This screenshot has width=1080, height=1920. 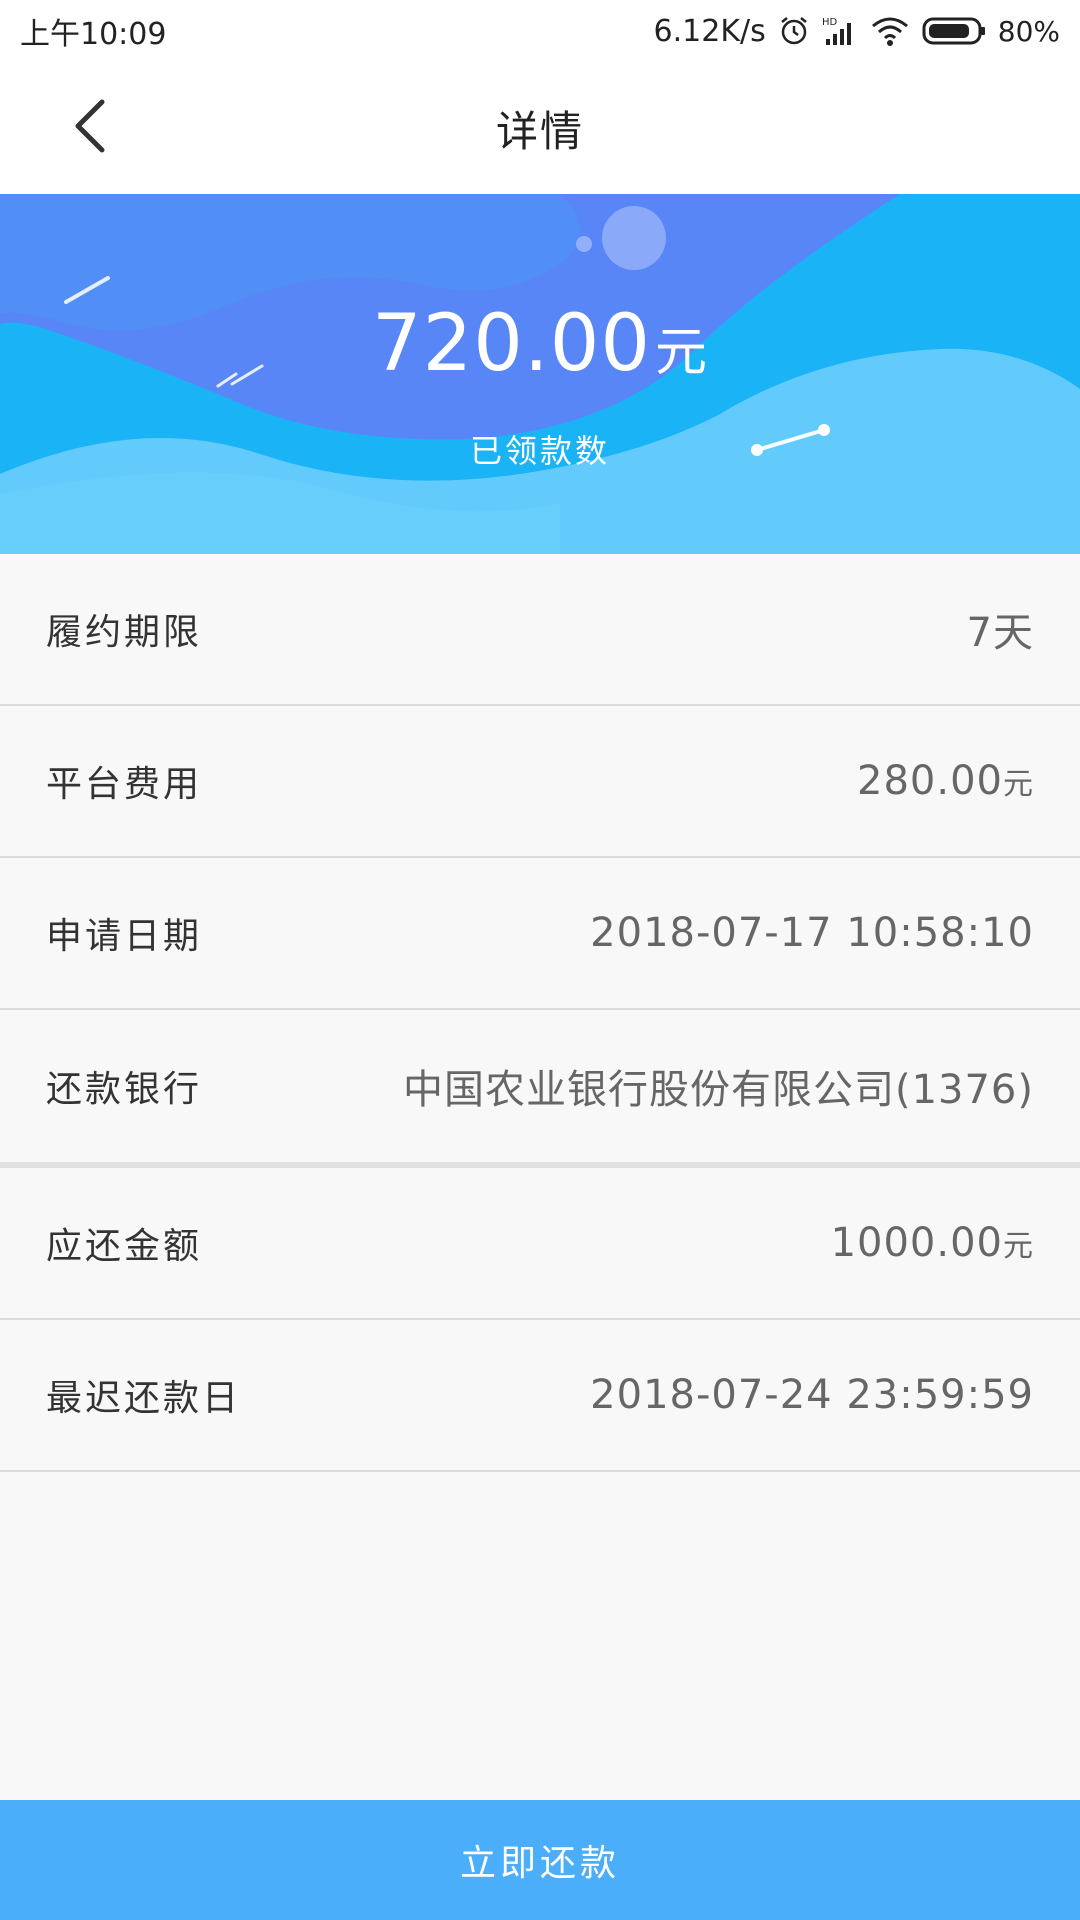 What do you see at coordinates (718, 1090) in the screenshot?
I see `repay-bank-value: 中国农业银行股份有限公司(1376)` at bounding box center [718, 1090].